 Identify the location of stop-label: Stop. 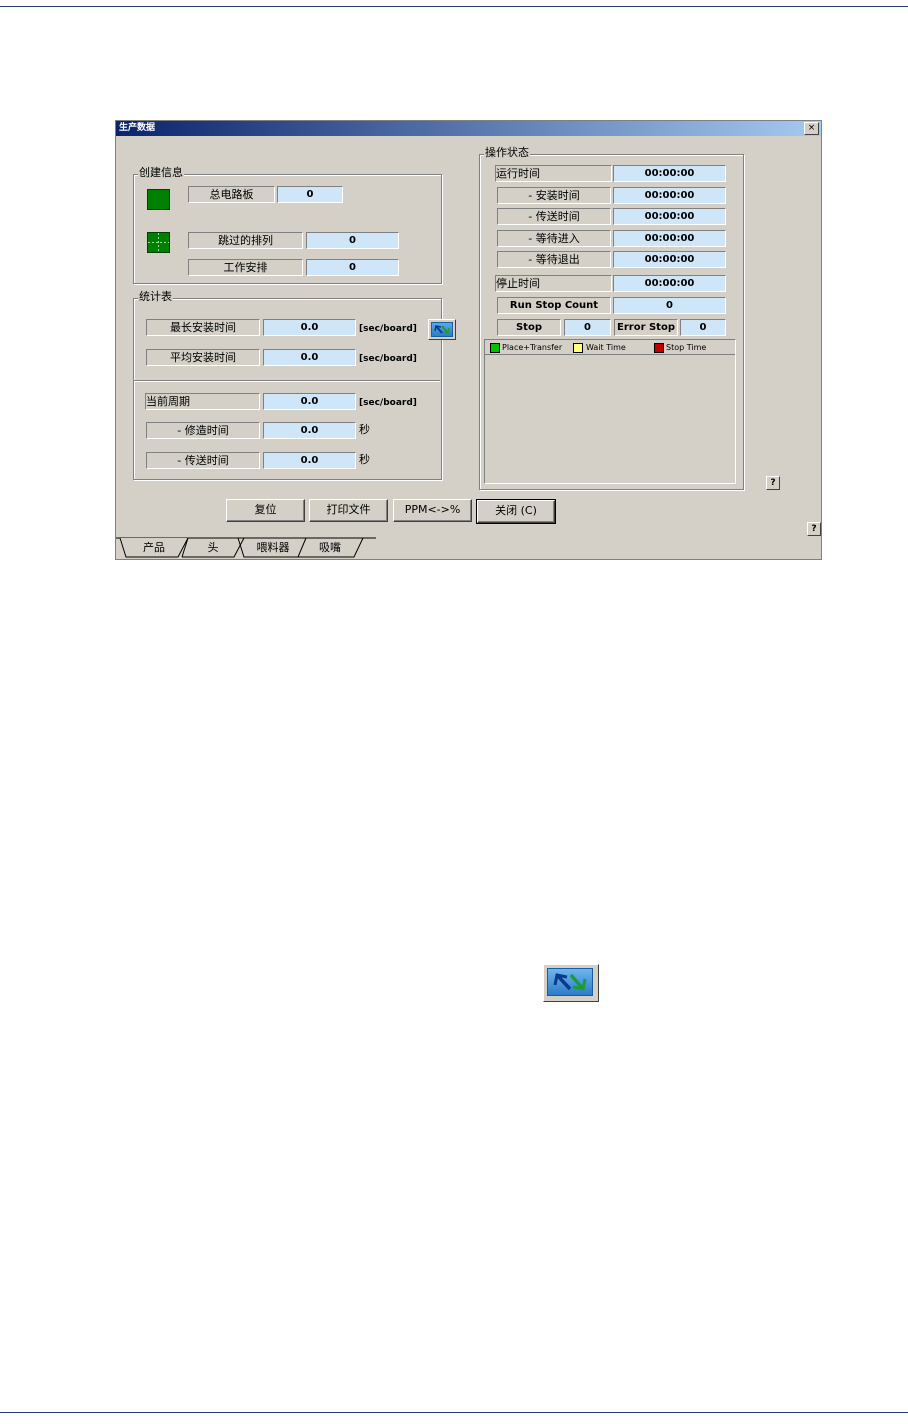
(529, 327).